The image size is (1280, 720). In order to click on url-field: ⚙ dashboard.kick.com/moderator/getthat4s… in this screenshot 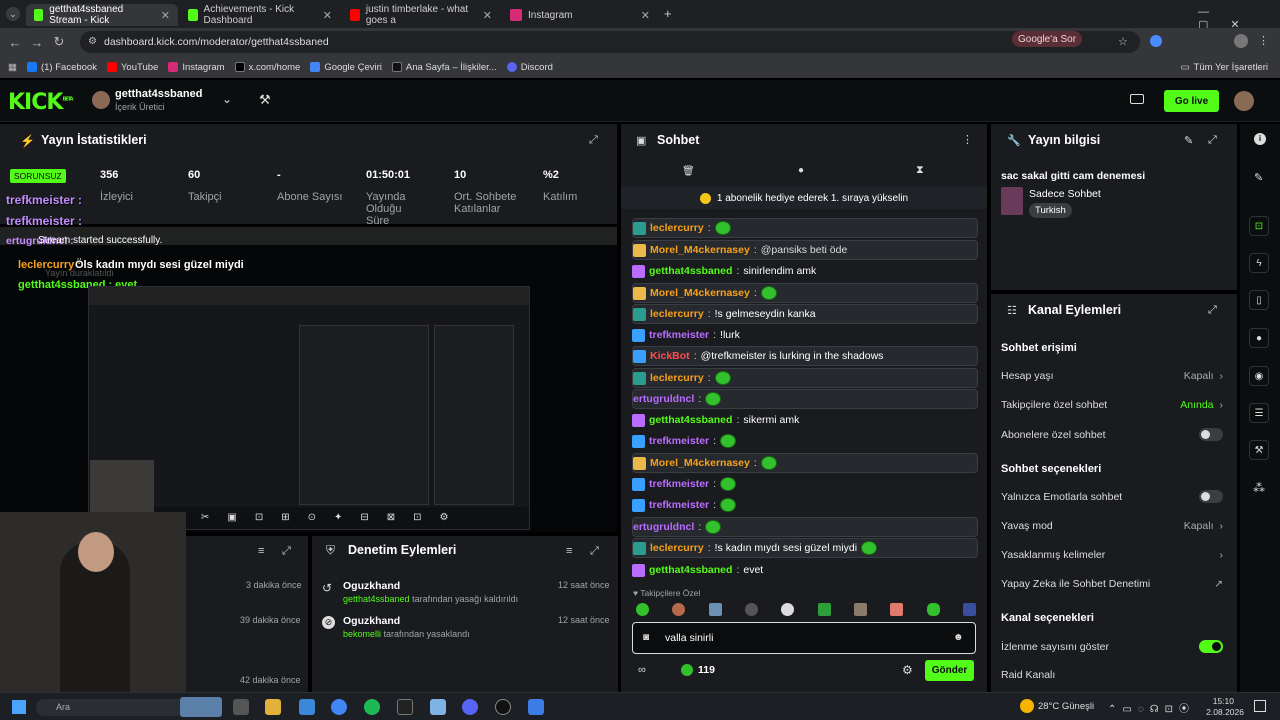, I will do `click(610, 42)`.